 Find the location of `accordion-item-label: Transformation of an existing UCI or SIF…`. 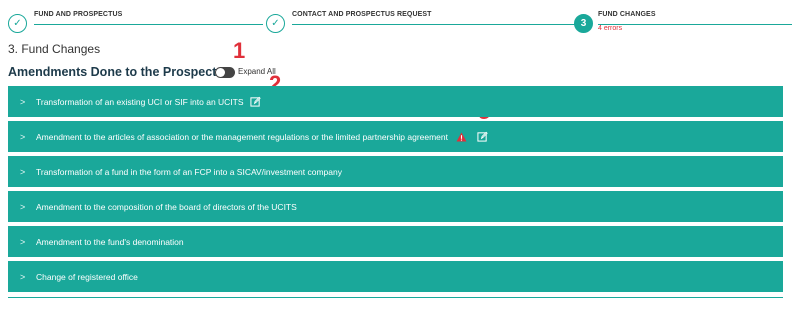

accordion-item-label: Transformation of an existing UCI or SIF… is located at coordinates (140, 101).